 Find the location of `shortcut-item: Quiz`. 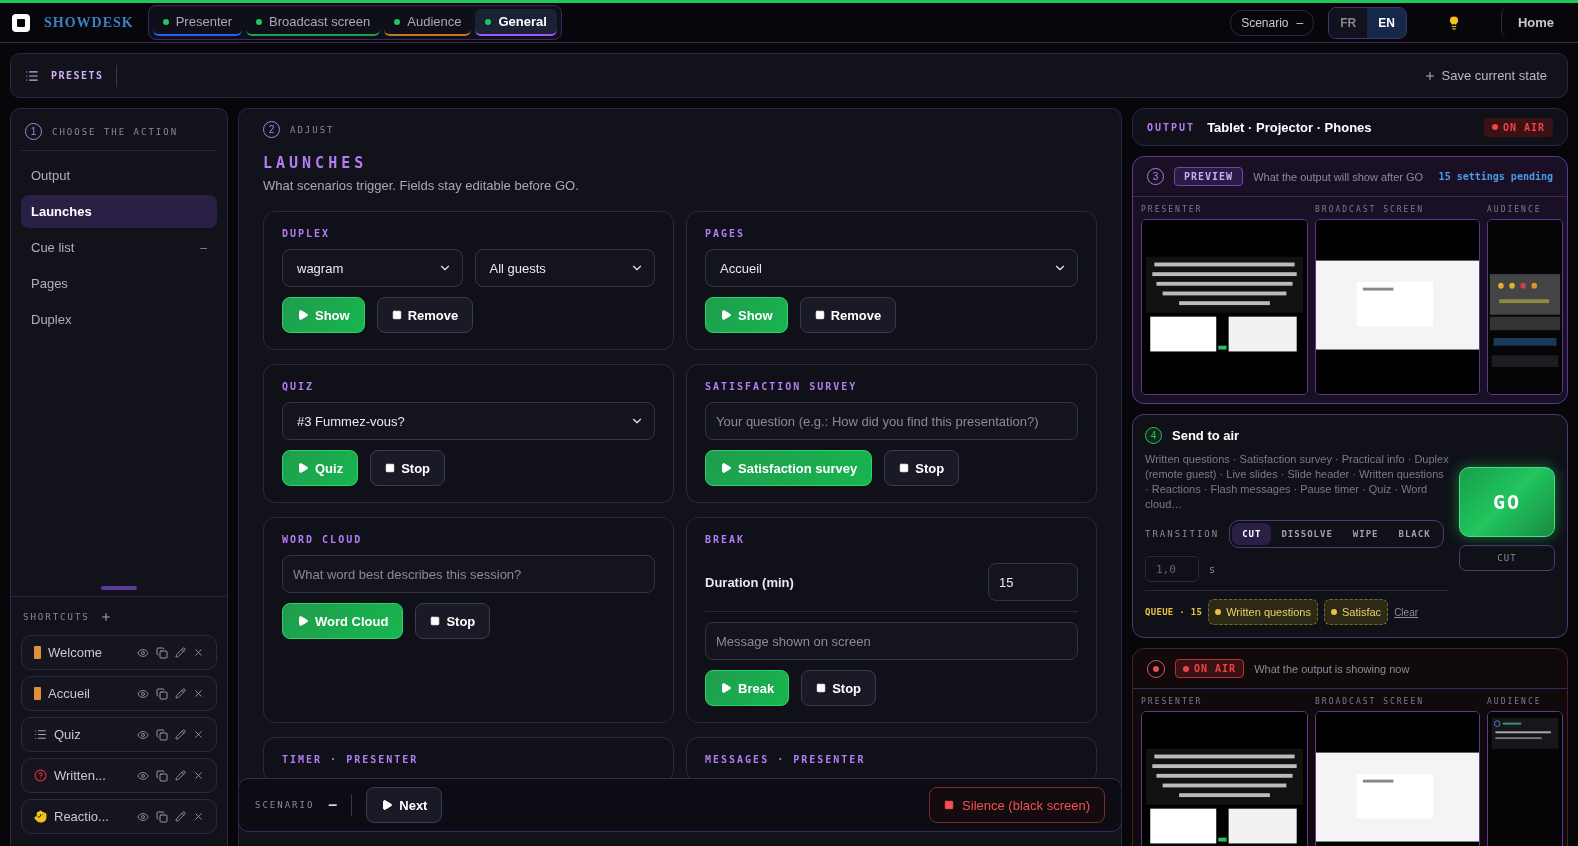

shortcut-item: Quiz is located at coordinates (119, 734).